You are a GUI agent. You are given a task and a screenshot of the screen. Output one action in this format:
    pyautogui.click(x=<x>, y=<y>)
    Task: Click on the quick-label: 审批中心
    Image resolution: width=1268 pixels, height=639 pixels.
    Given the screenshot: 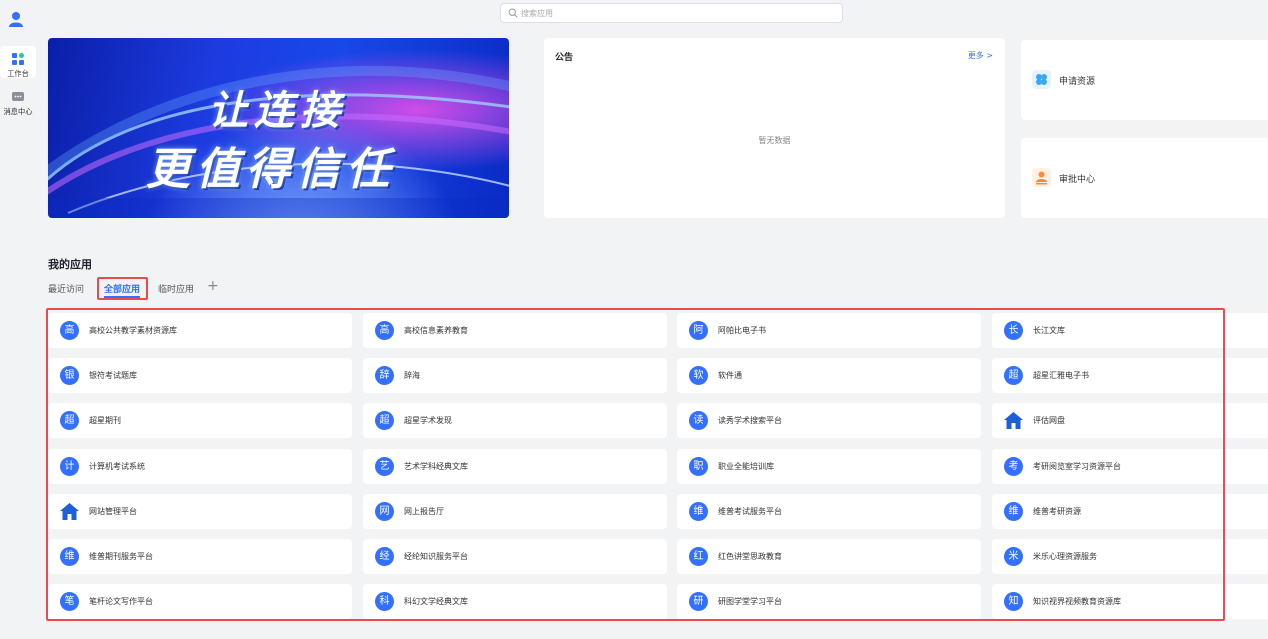 What is the action you would take?
    pyautogui.click(x=1077, y=180)
    